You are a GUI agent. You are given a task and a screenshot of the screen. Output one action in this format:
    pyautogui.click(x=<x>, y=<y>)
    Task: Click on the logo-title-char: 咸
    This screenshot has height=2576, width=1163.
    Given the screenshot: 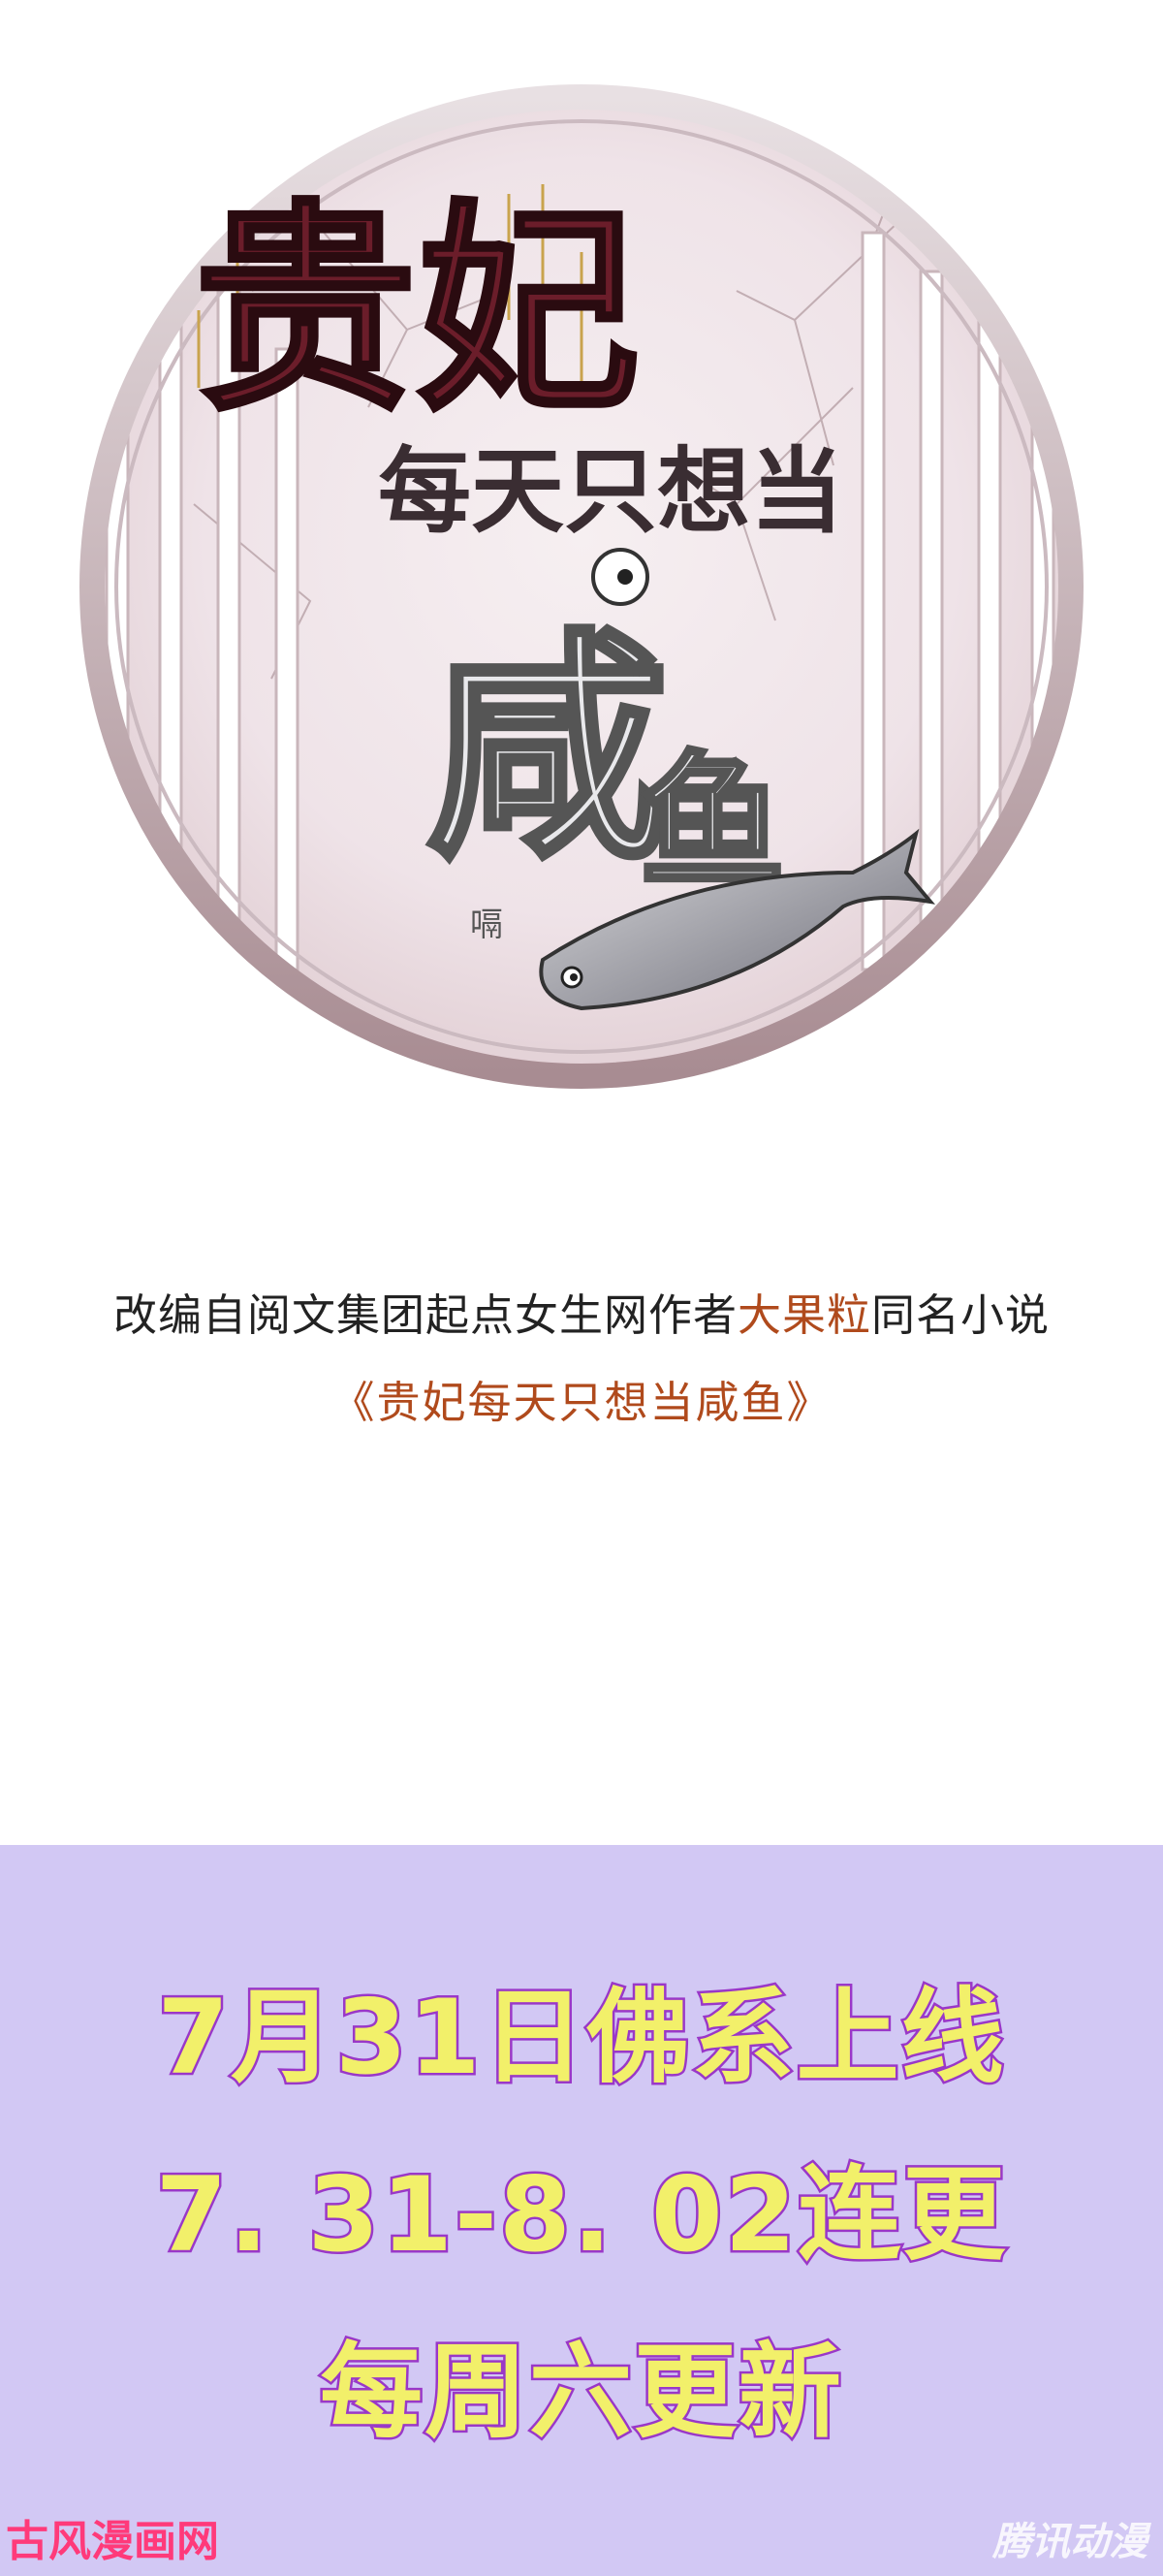 What is the action you would take?
    pyautogui.click(x=547, y=750)
    